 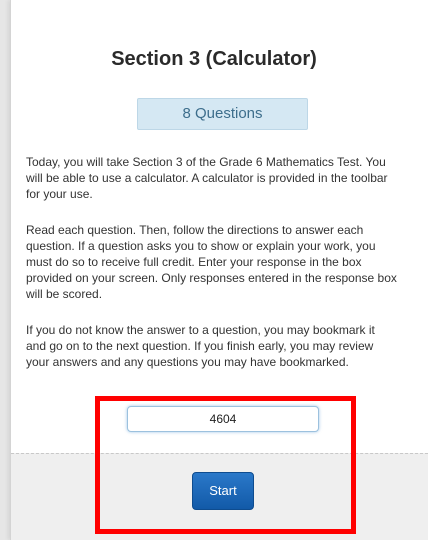 What do you see at coordinates (223, 419) in the screenshot?
I see `code-input` at bounding box center [223, 419].